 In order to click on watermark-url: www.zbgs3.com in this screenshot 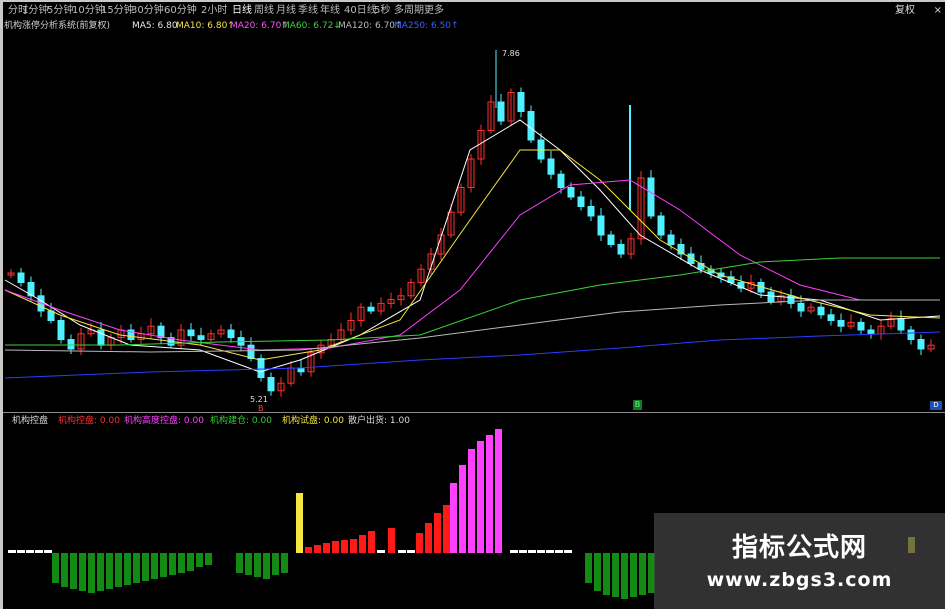, I will do `click(799, 580)`.